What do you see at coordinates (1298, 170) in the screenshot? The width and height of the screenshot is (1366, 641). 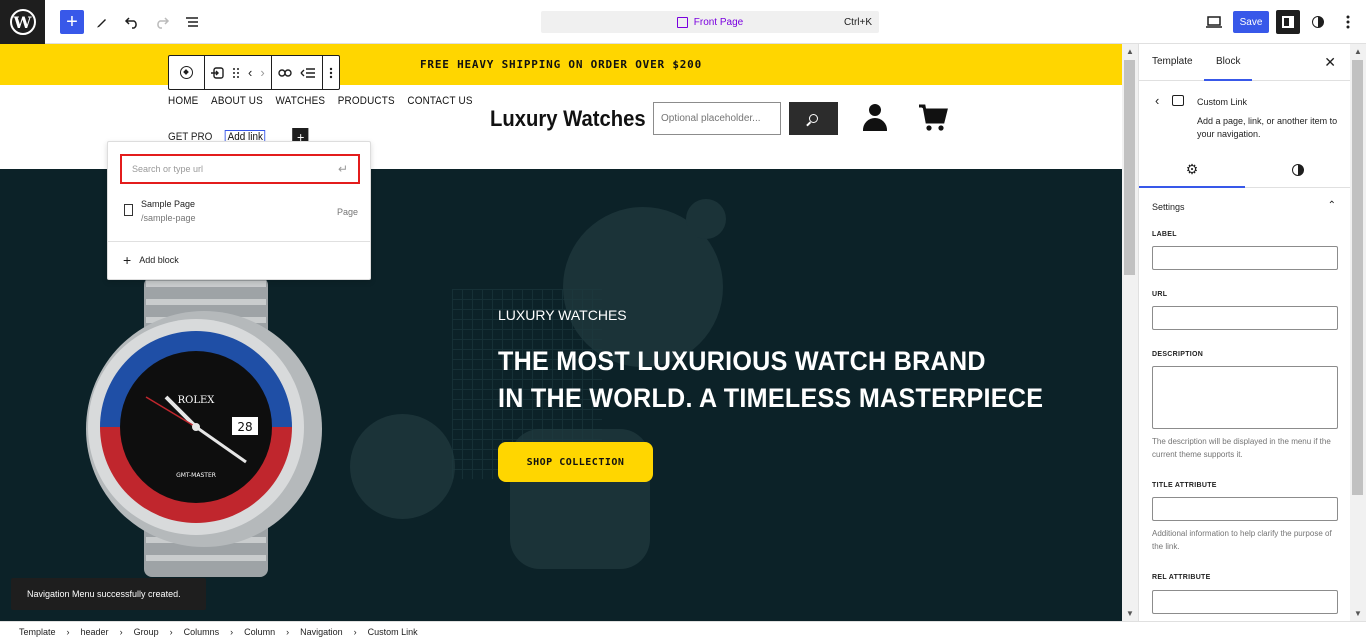 I see `tab-styles` at bounding box center [1298, 170].